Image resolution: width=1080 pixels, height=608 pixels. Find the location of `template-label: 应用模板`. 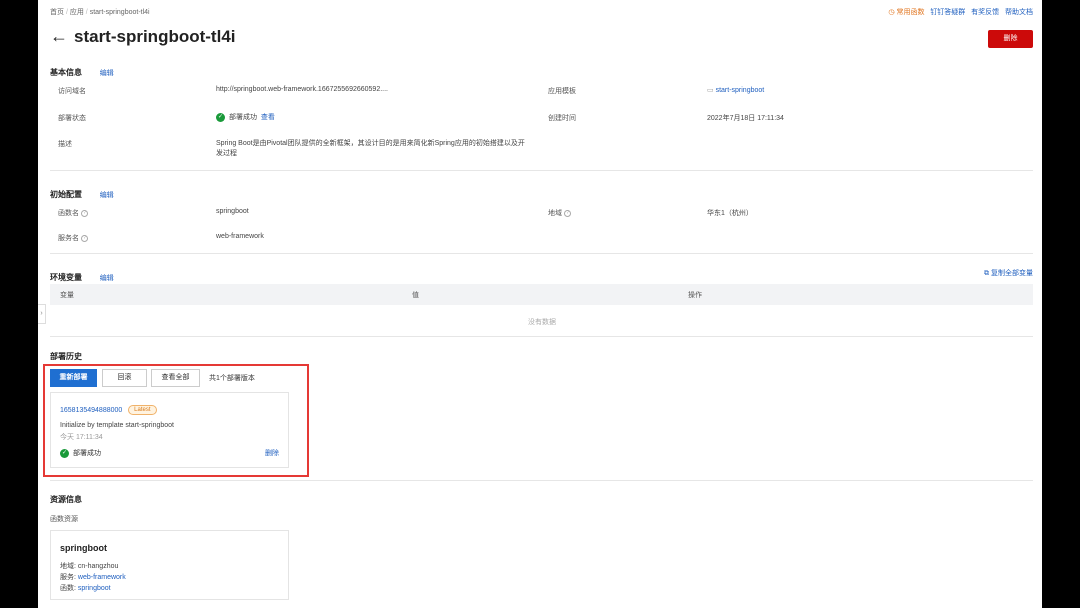

template-label: 应用模板 is located at coordinates (562, 91).